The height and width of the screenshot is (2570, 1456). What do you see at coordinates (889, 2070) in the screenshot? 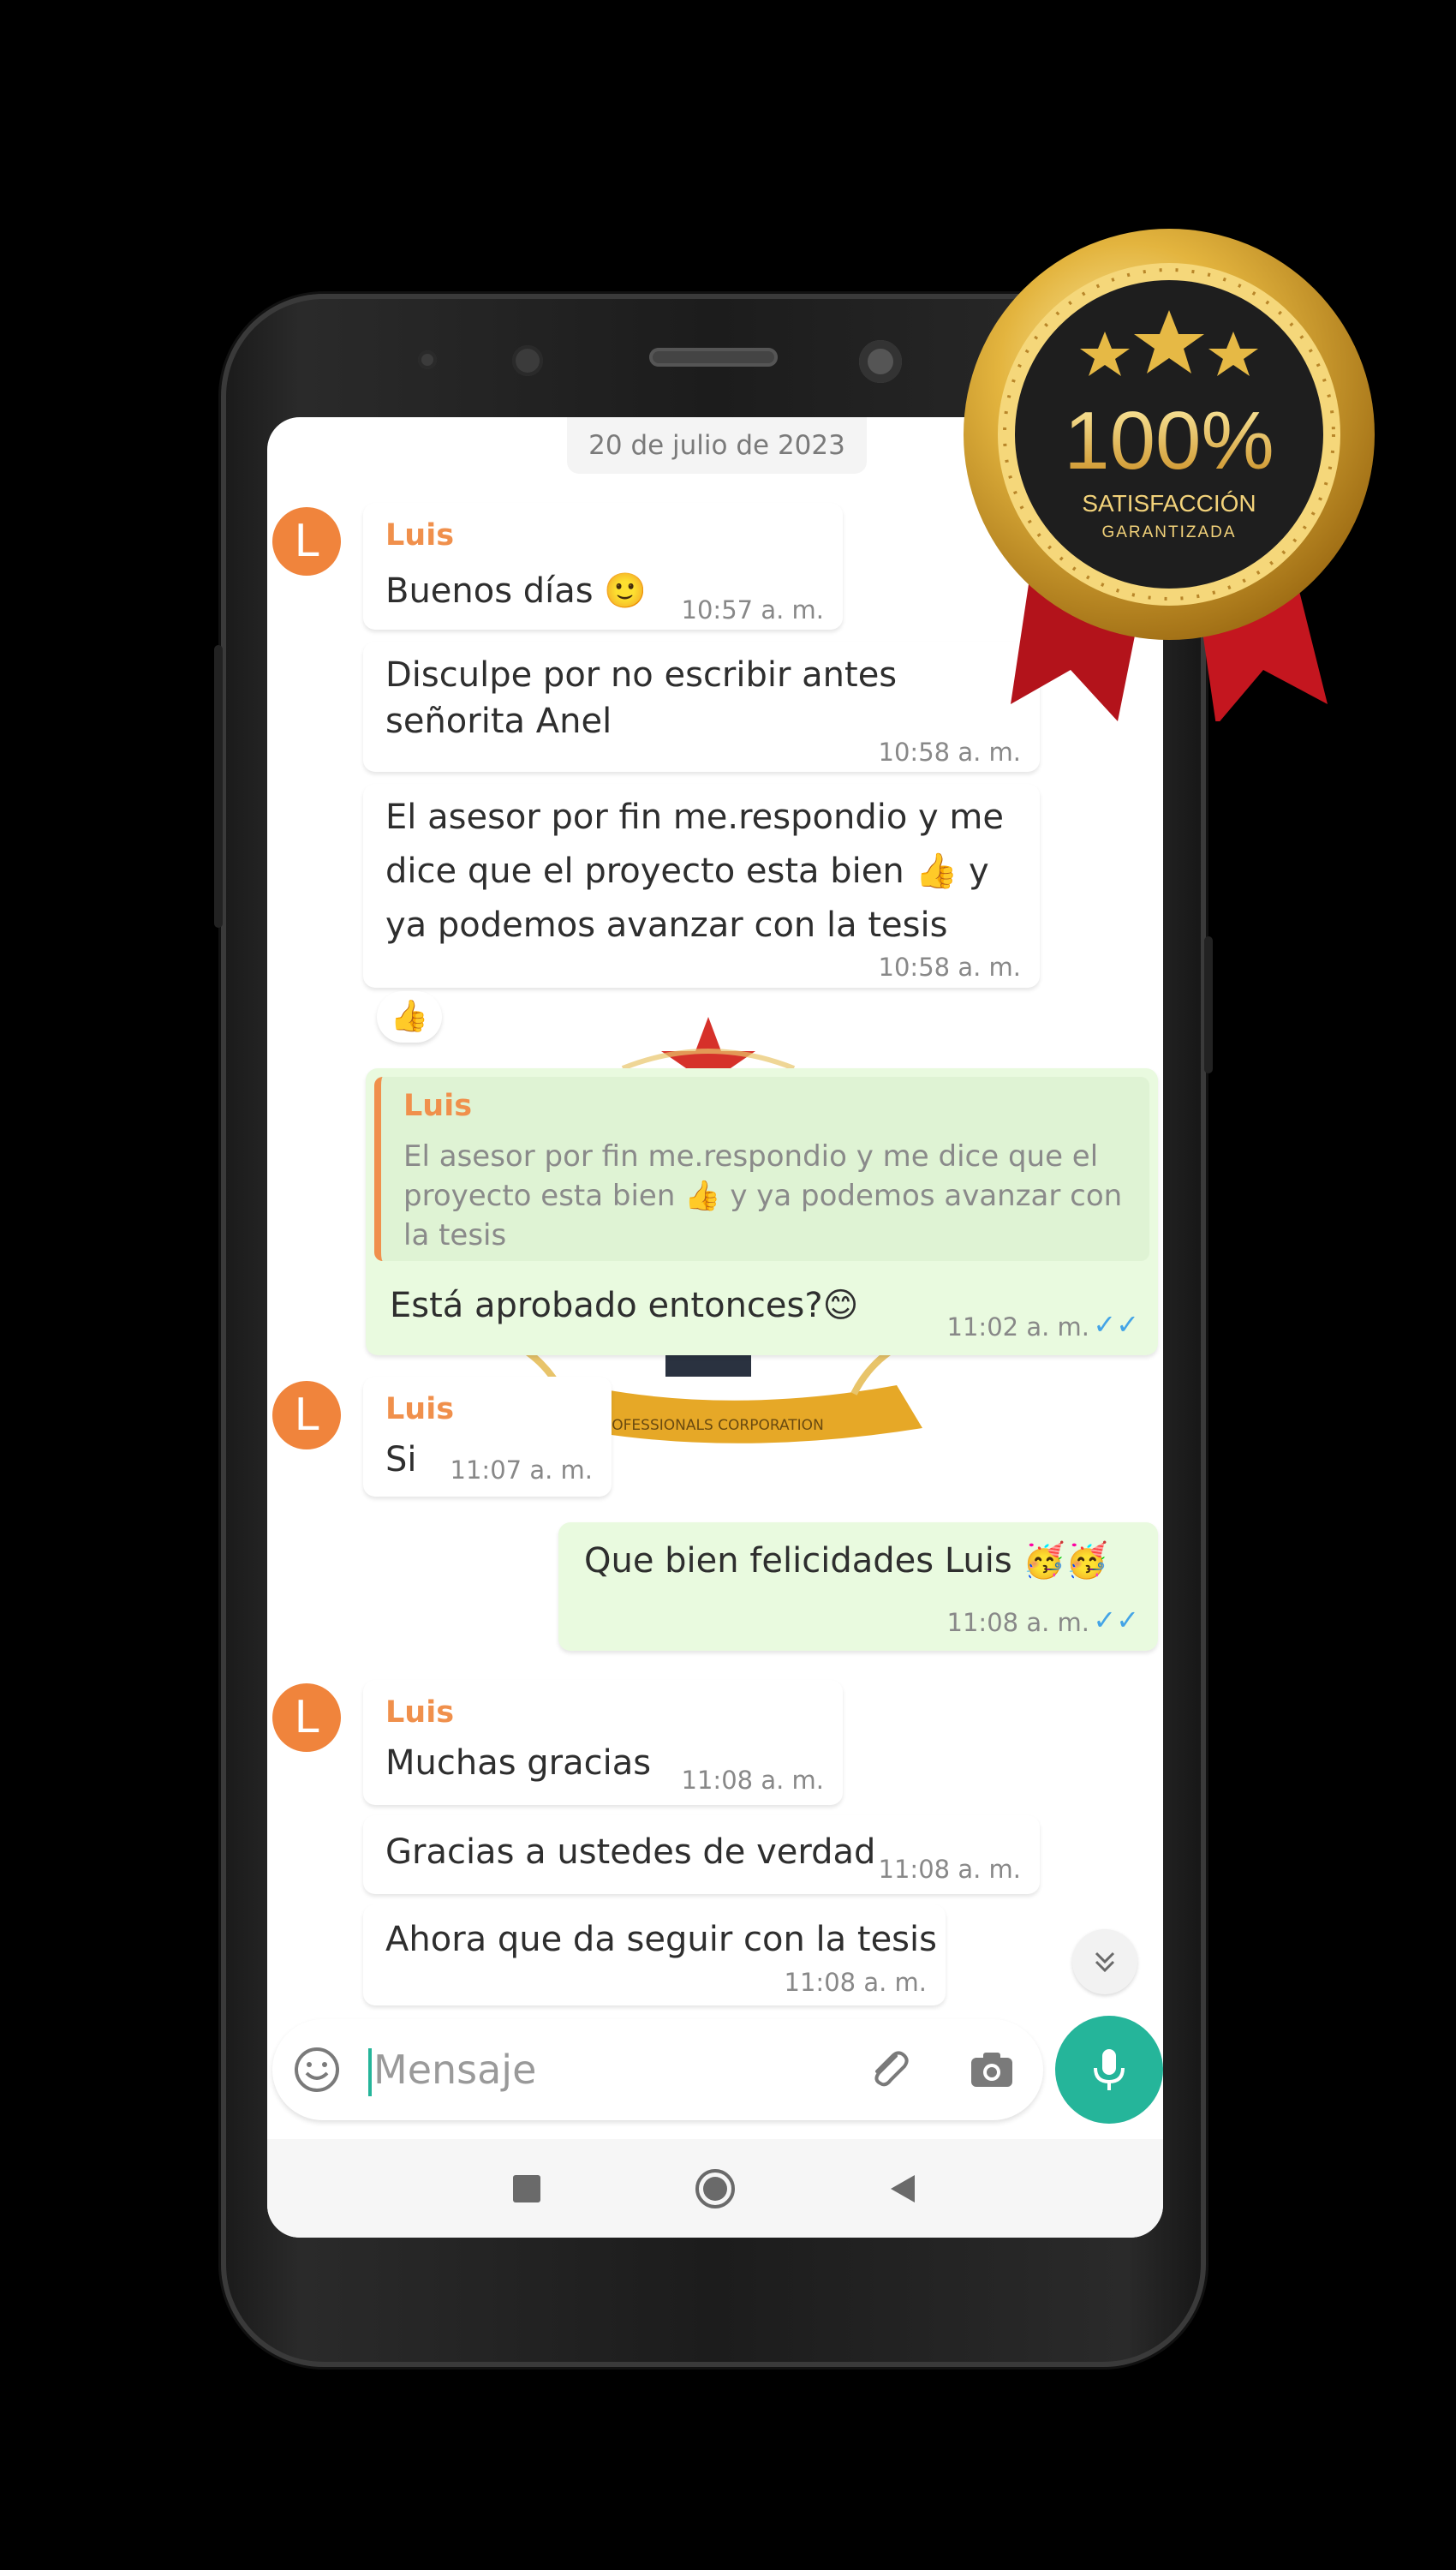
I see `attach-icon` at bounding box center [889, 2070].